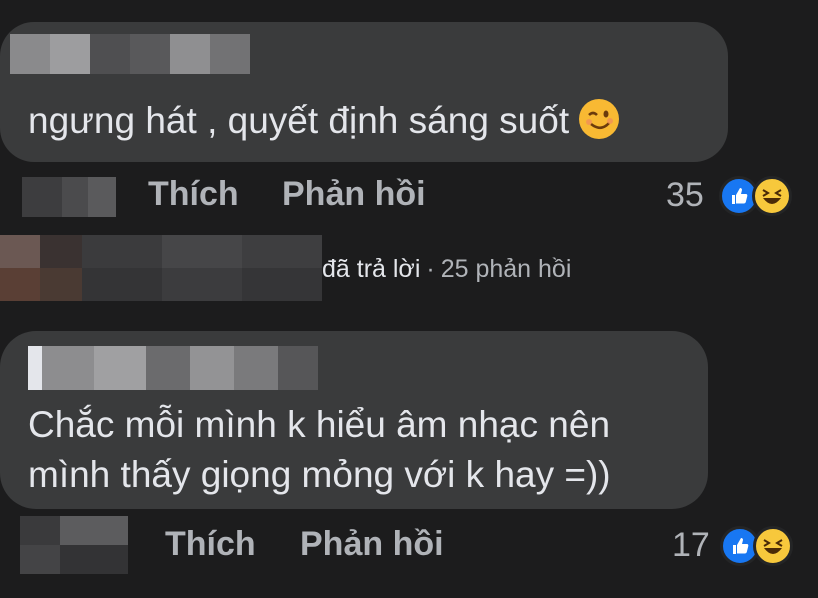 This screenshot has height=598, width=818. Describe the element at coordinates (354, 194) in the screenshot. I see `reply-button-1: Phản hồi` at that location.